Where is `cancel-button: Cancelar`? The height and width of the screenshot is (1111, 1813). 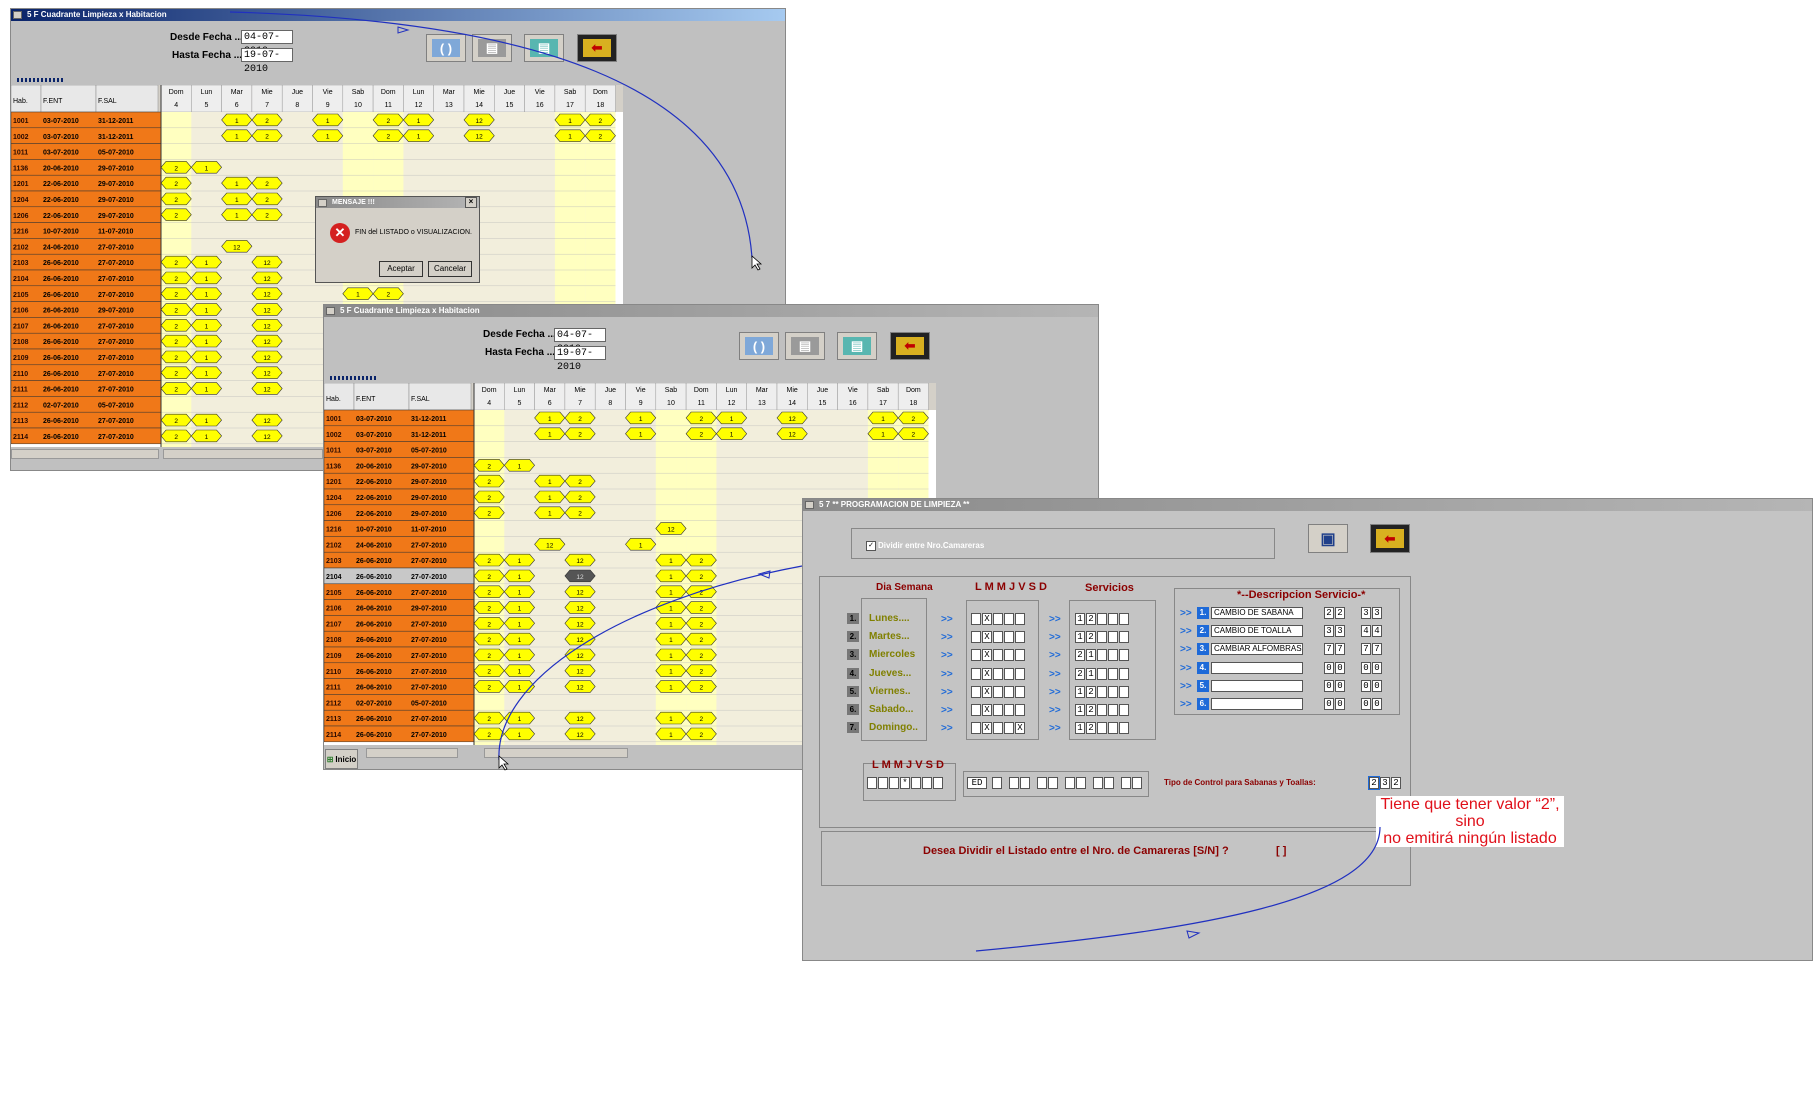
cancel-button: Cancelar is located at coordinates (450, 269).